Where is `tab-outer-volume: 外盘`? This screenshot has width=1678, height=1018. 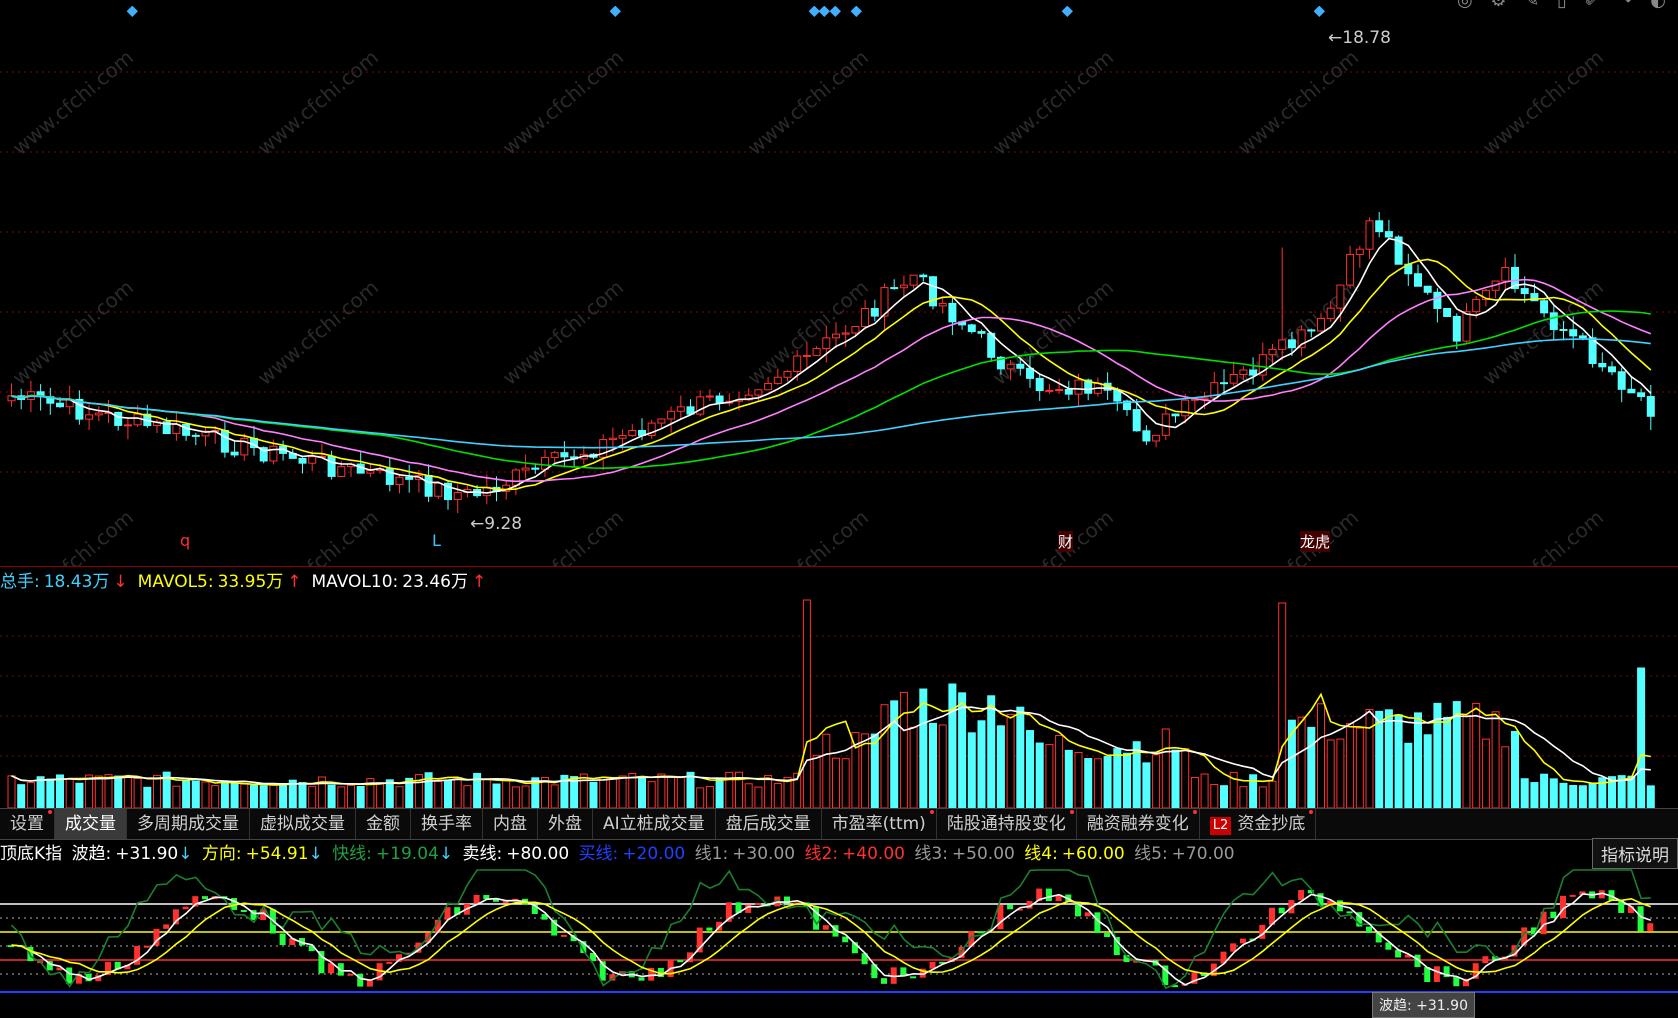 tab-outer-volume: 外盘 is located at coordinates (565, 824).